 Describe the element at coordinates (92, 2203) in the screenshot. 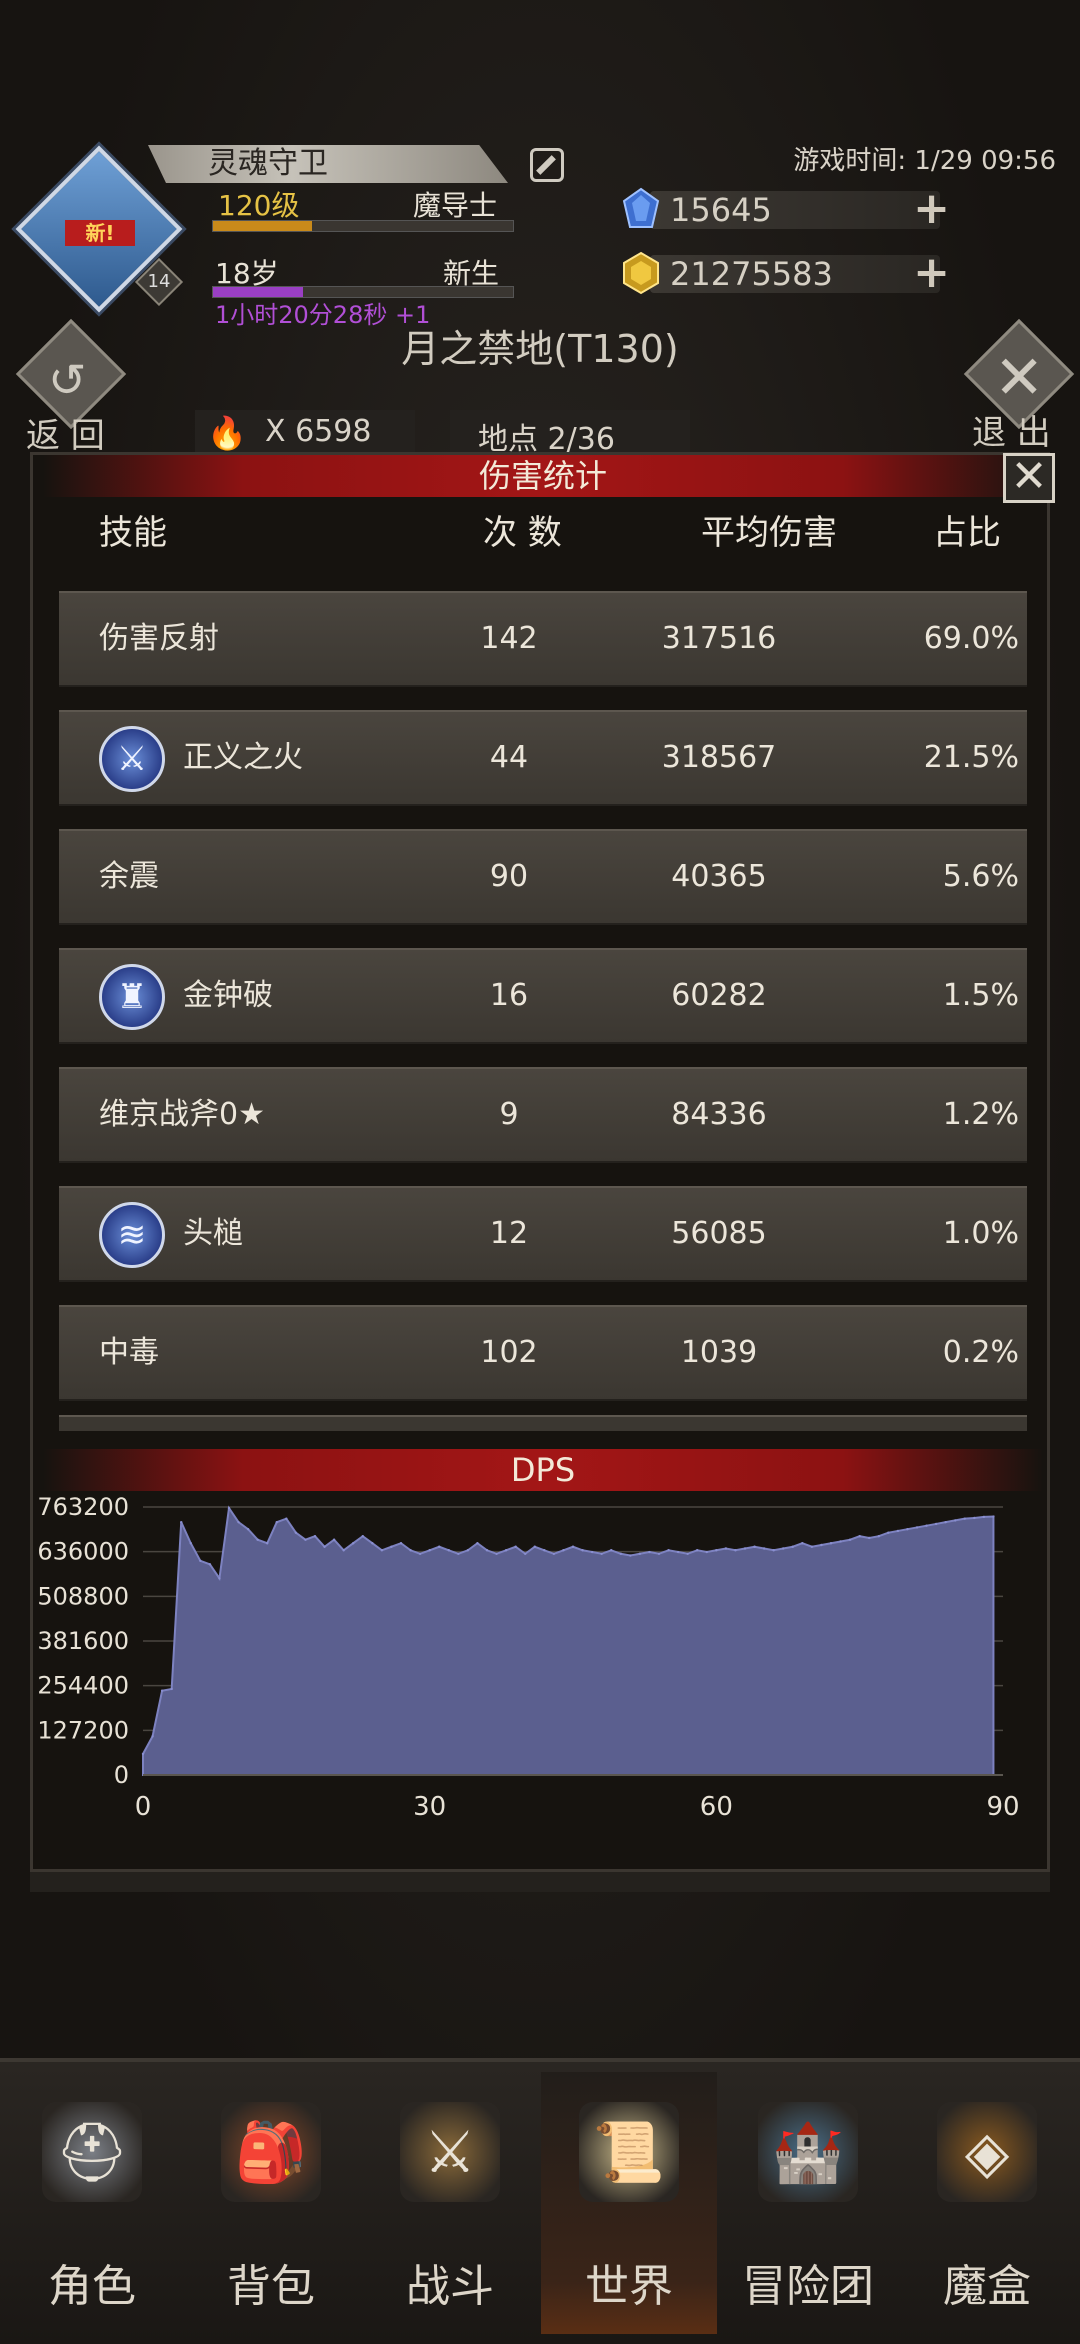

I see `nav-item-0: ⛑ 角色` at that location.